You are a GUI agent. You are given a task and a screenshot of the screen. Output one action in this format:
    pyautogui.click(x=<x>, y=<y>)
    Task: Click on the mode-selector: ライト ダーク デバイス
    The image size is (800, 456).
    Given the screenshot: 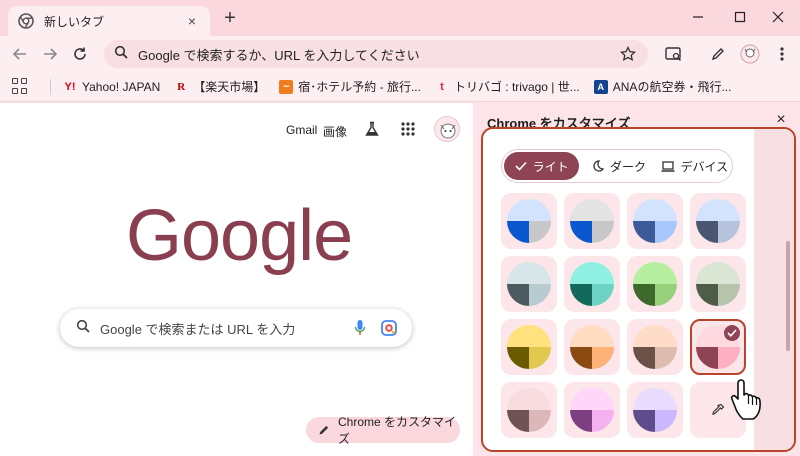 What is the action you would take?
    pyautogui.click(x=617, y=166)
    